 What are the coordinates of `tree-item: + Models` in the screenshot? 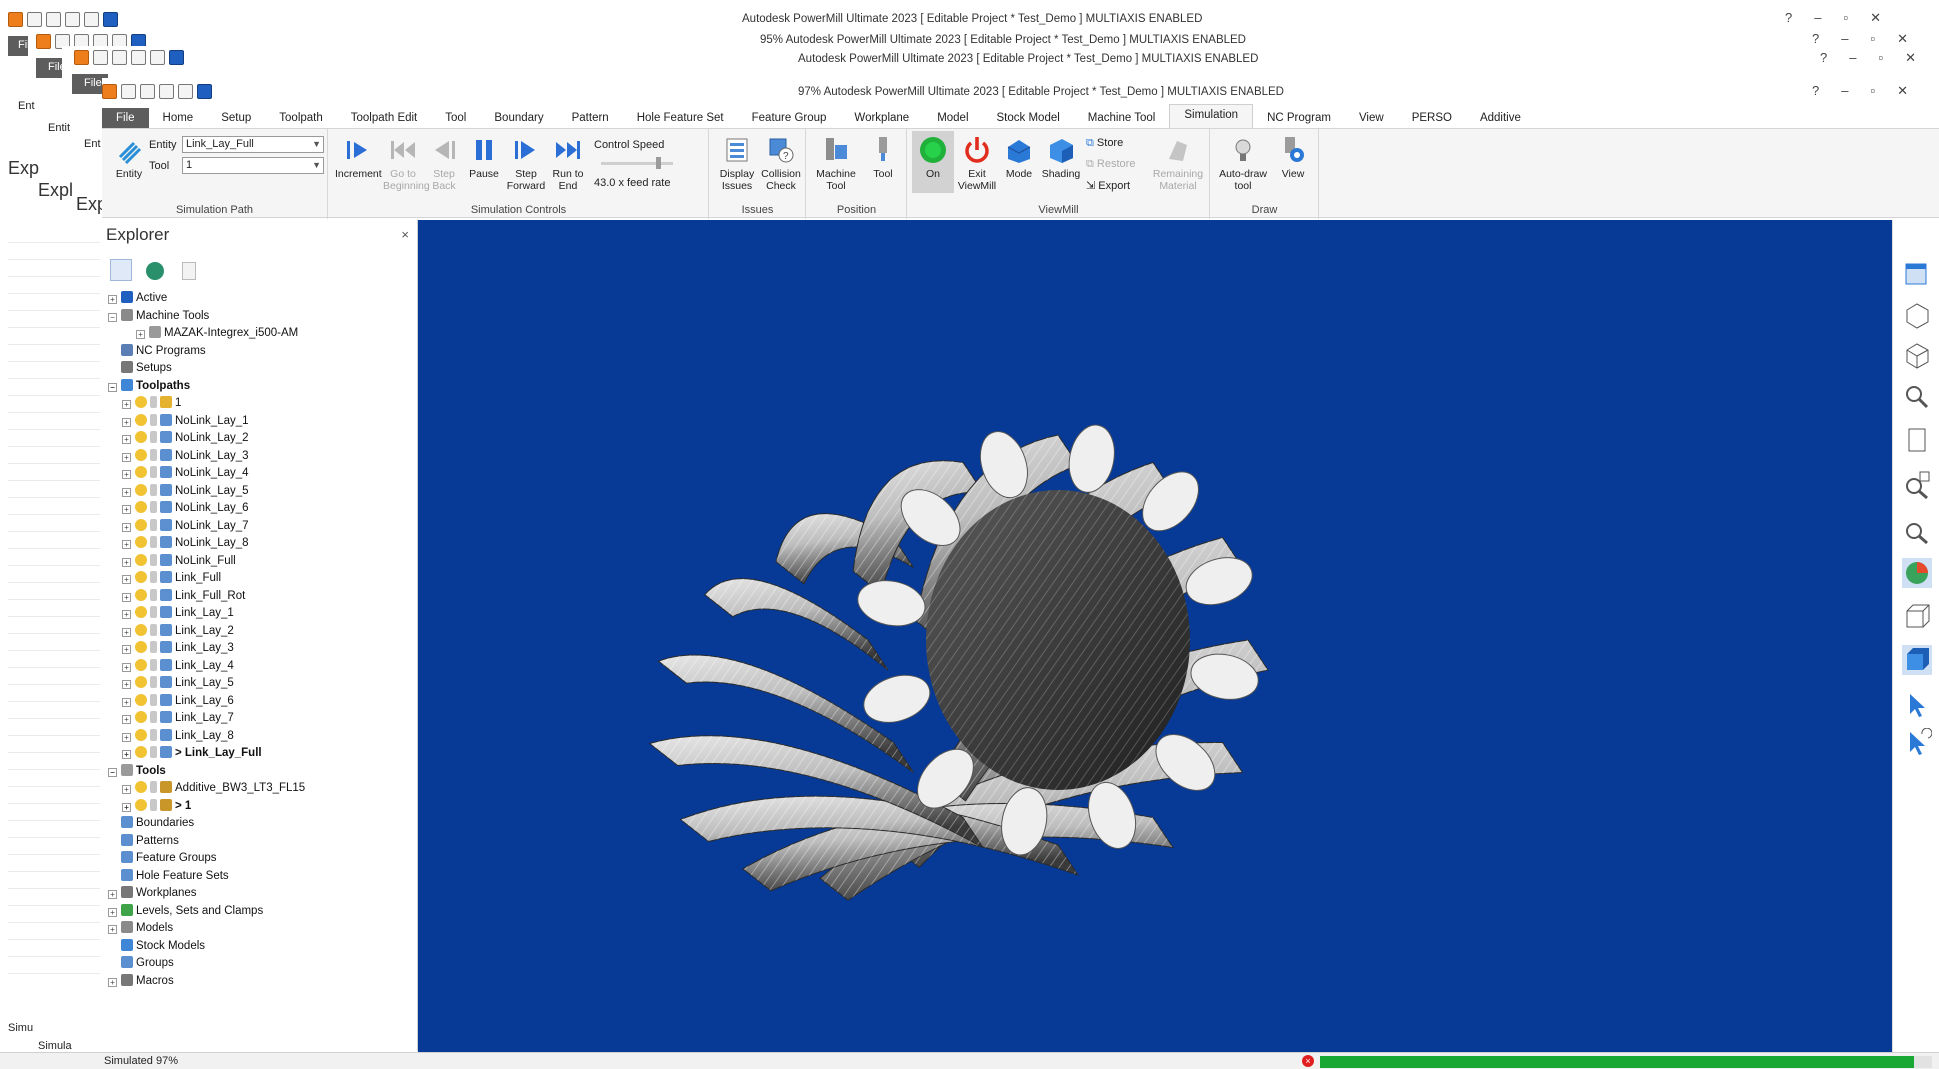 It's located at (140, 928).